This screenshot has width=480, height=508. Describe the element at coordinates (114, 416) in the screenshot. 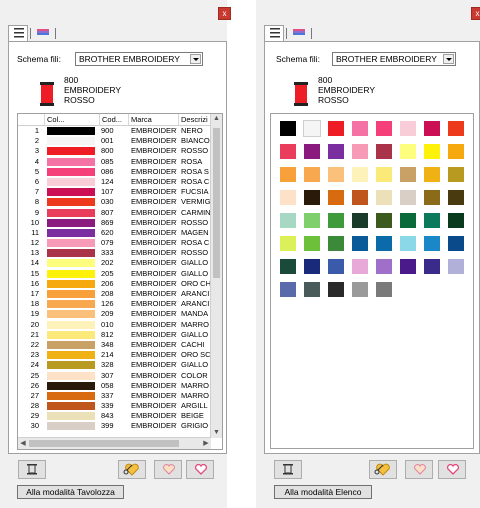

I see `table-row: 29 843 EMBROIDERY BEIGE` at that location.